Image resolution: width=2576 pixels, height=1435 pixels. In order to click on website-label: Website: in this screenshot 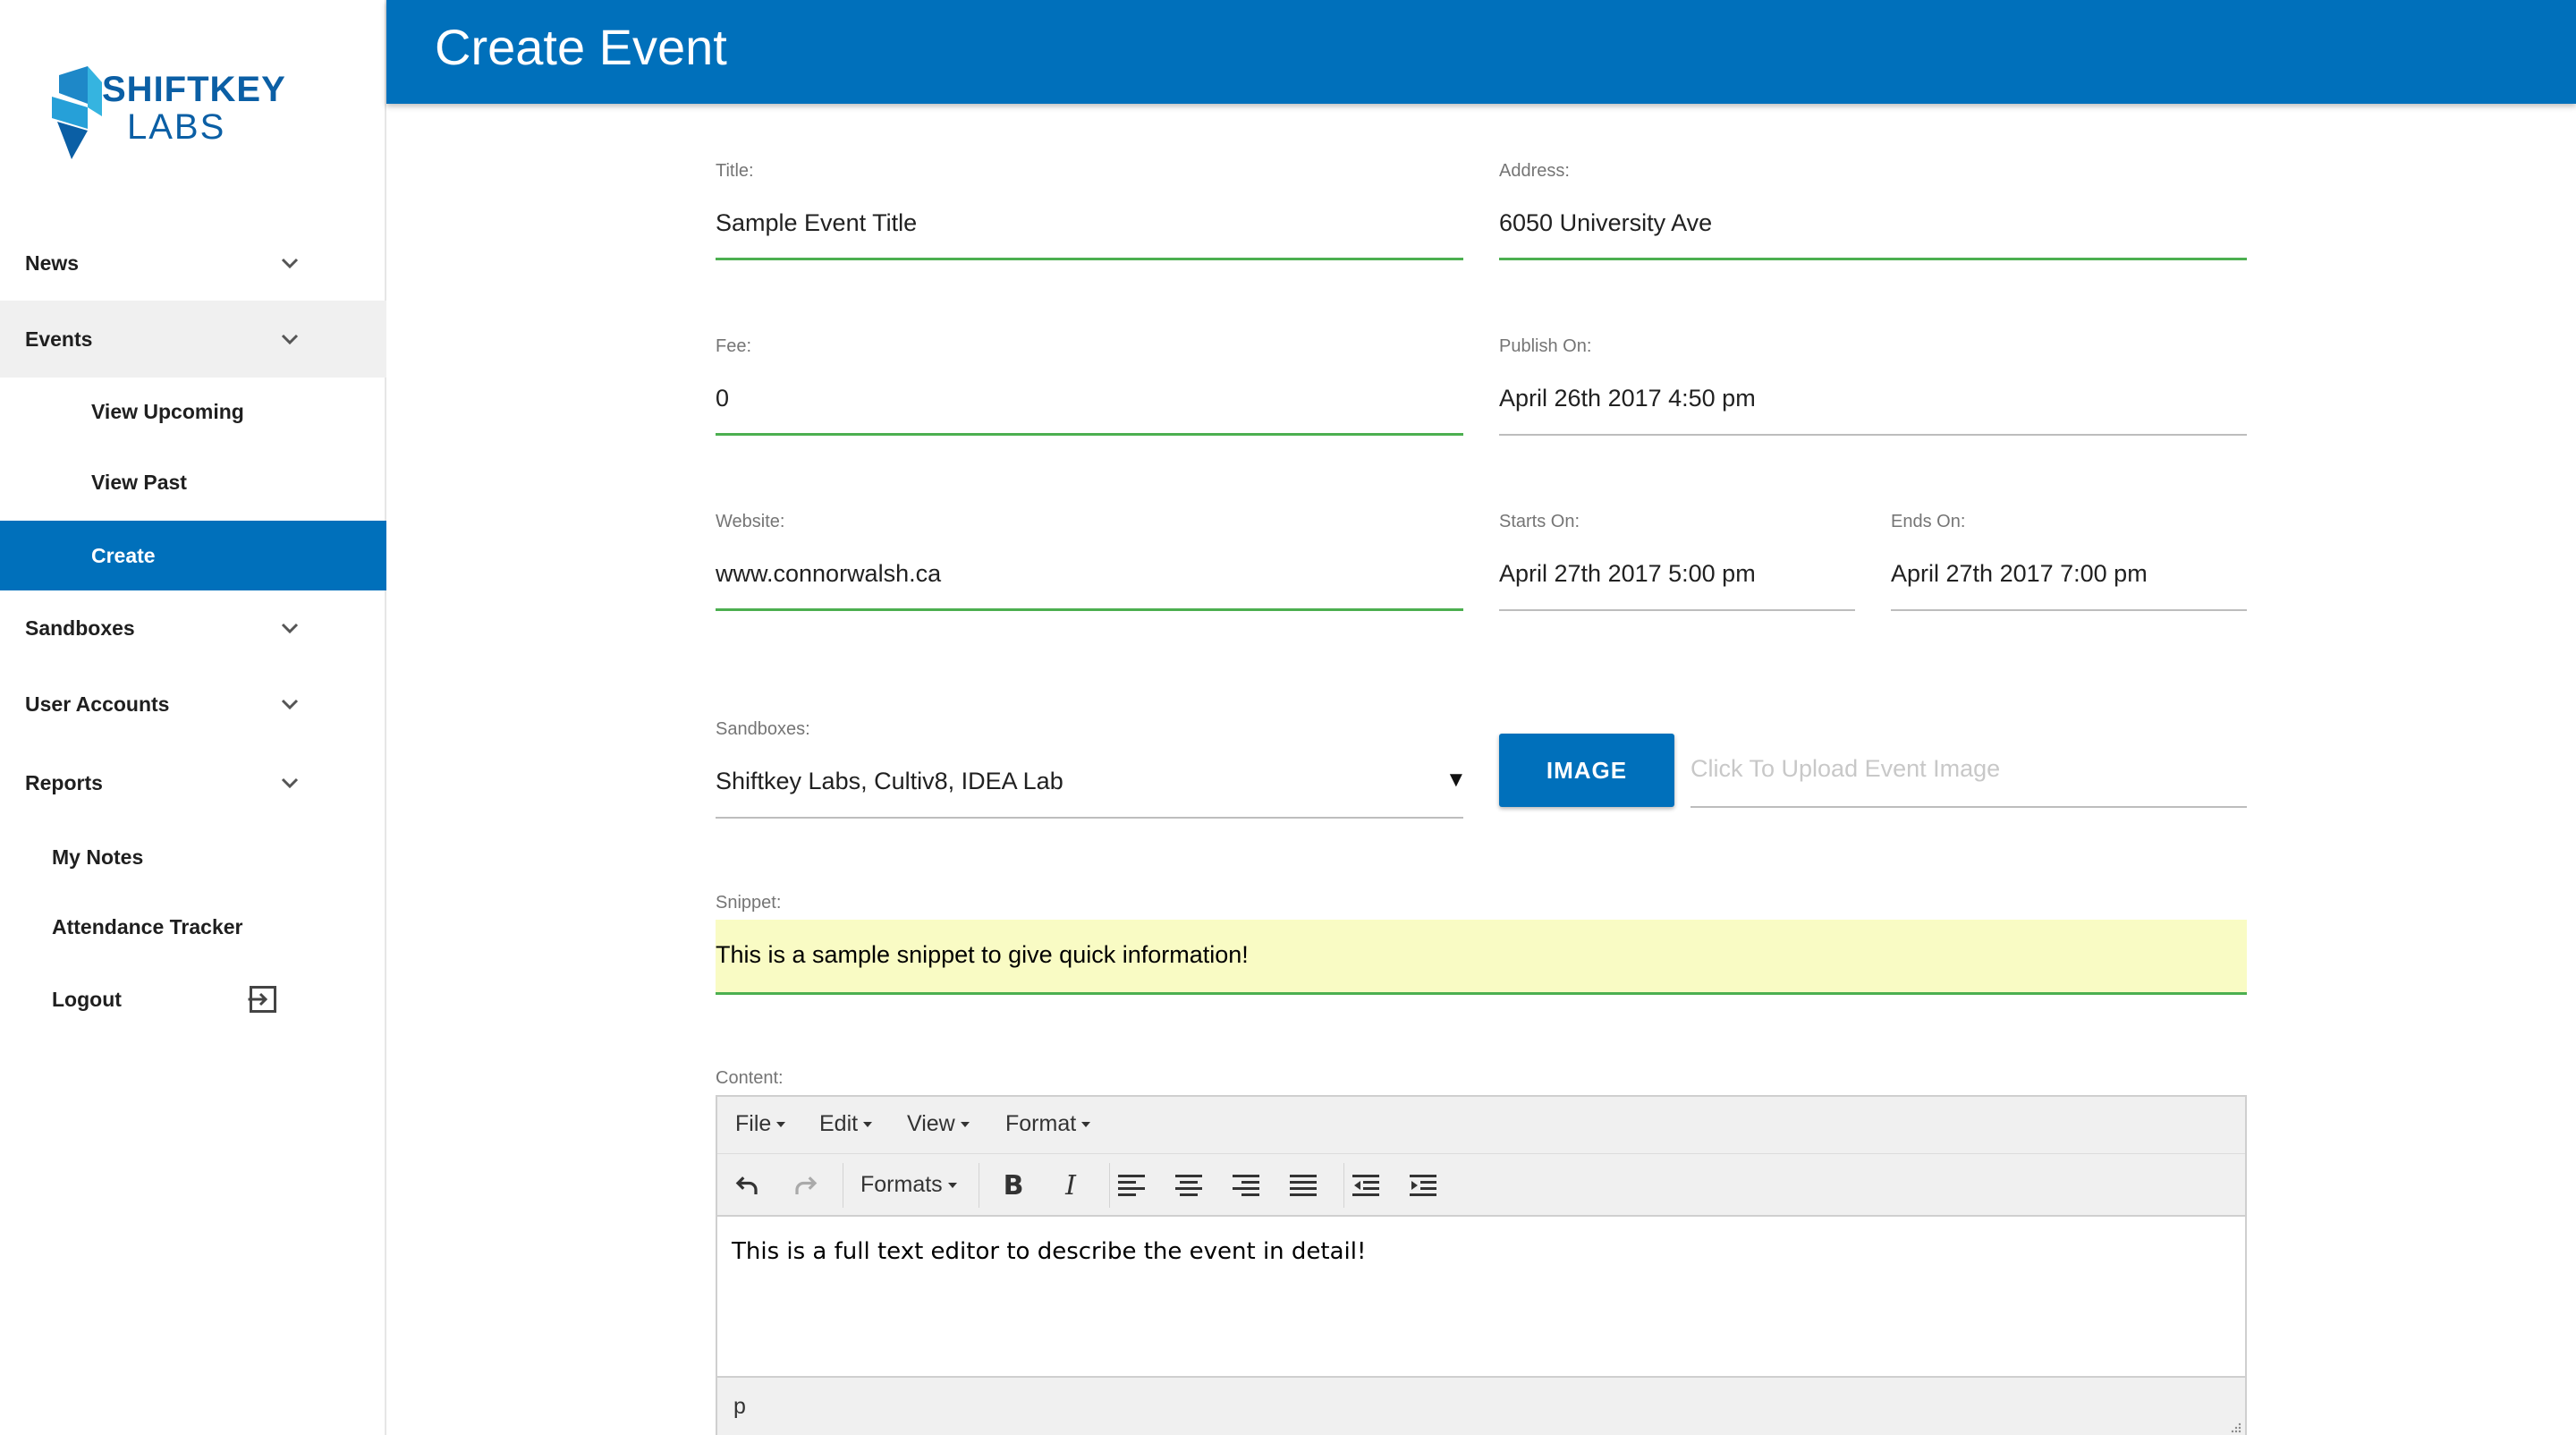, I will do `click(750, 521)`.